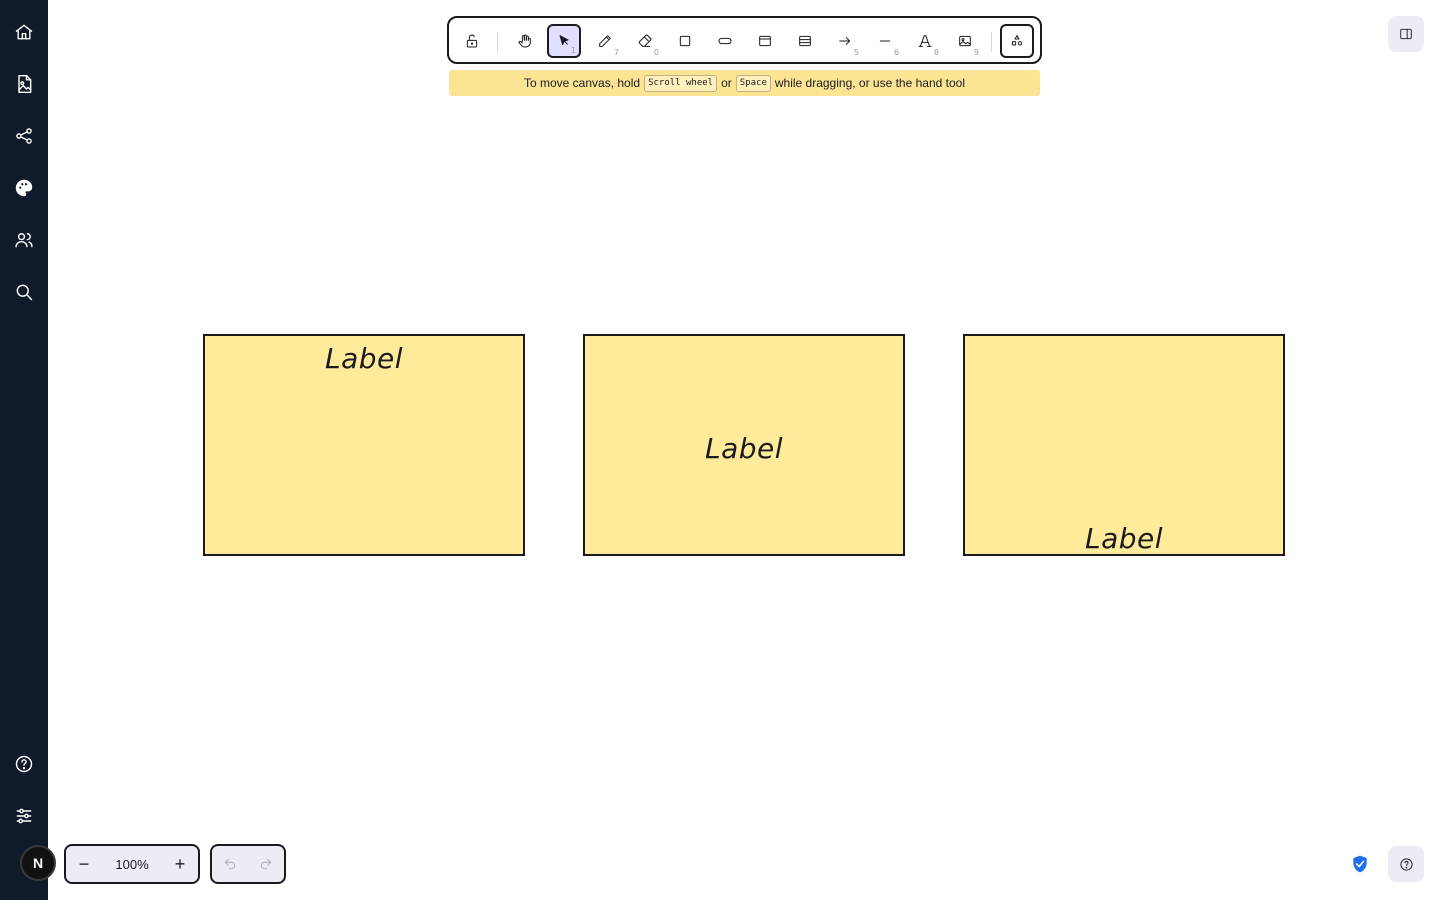 Image resolution: width=1440 pixels, height=900 pixels. What do you see at coordinates (24, 32) in the screenshot?
I see `home-icon` at bounding box center [24, 32].